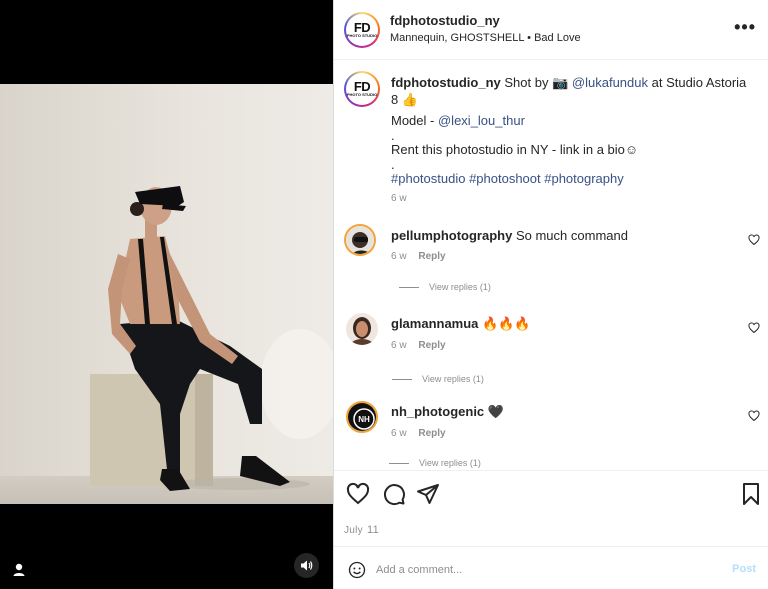  What do you see at coordinates (373, 530) in the screenshot?
I see `post-date-day: 11` at bounding box center [373, 530].